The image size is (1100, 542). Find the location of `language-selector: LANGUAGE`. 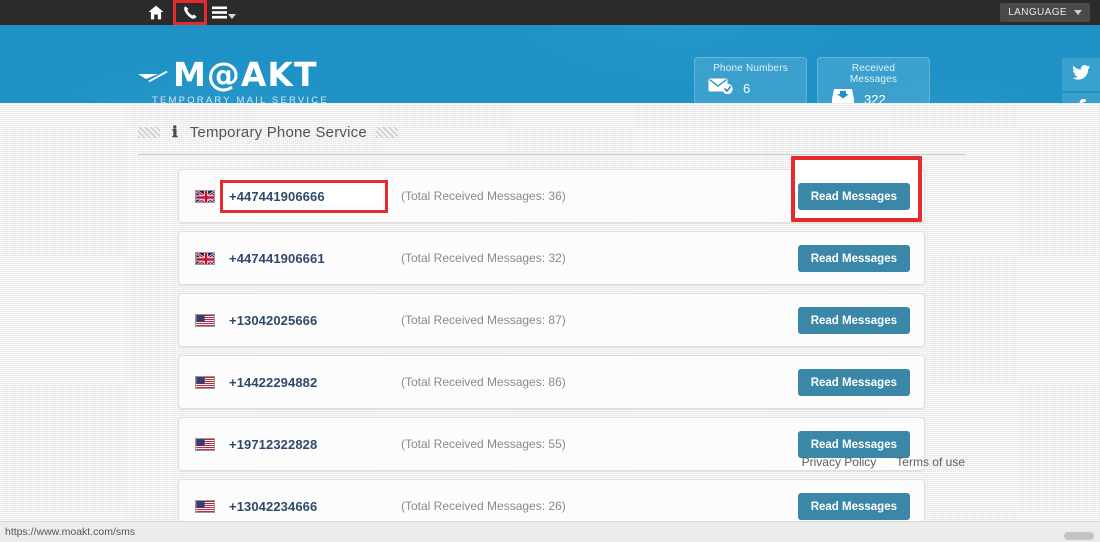

language-selector: LANGUAGE is located at coordinates (1045, 12).